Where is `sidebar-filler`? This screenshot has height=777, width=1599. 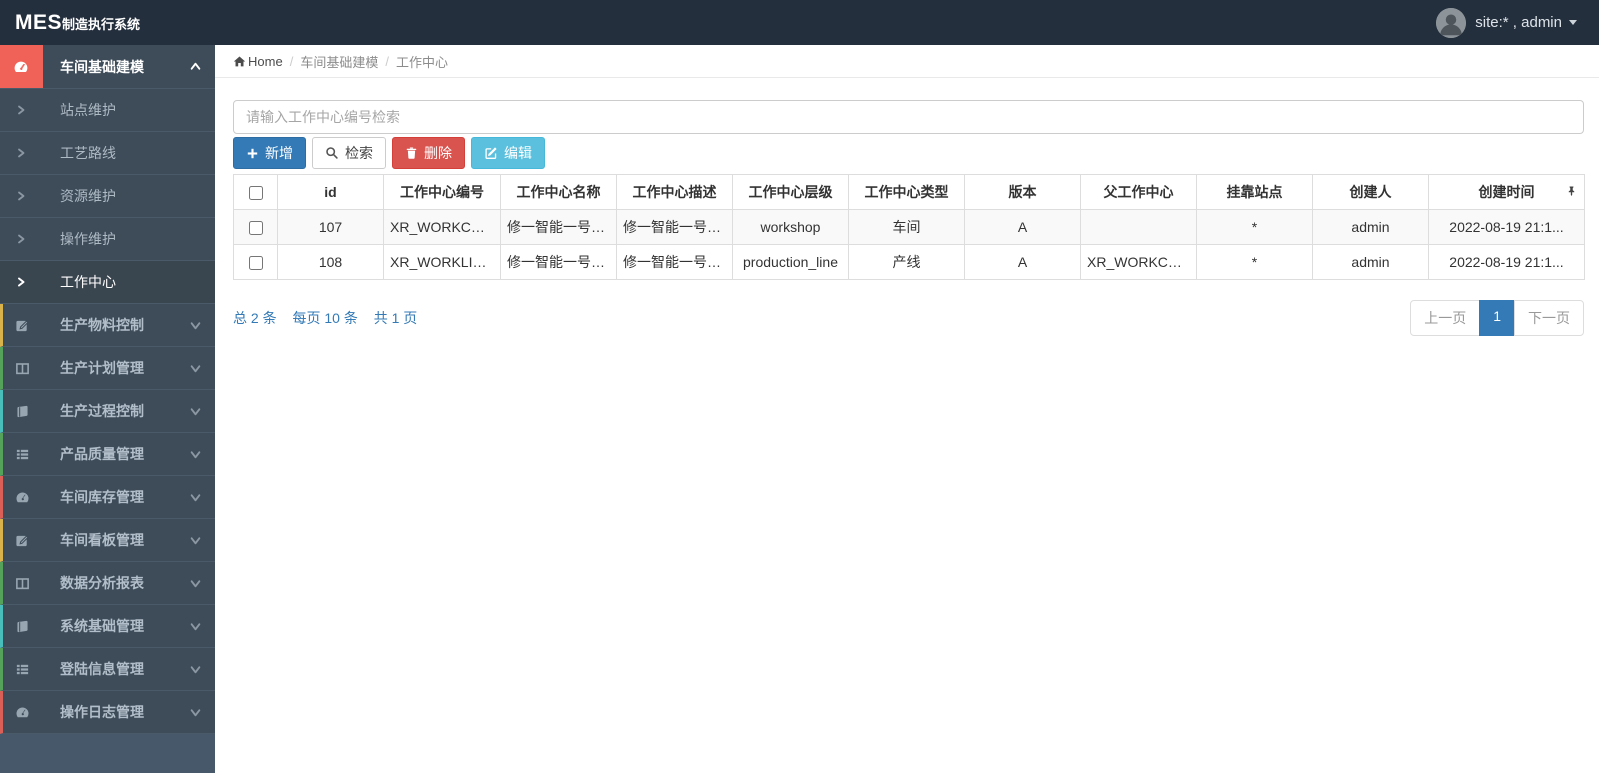 sidebar-filler is located at coordinates (107, 753).